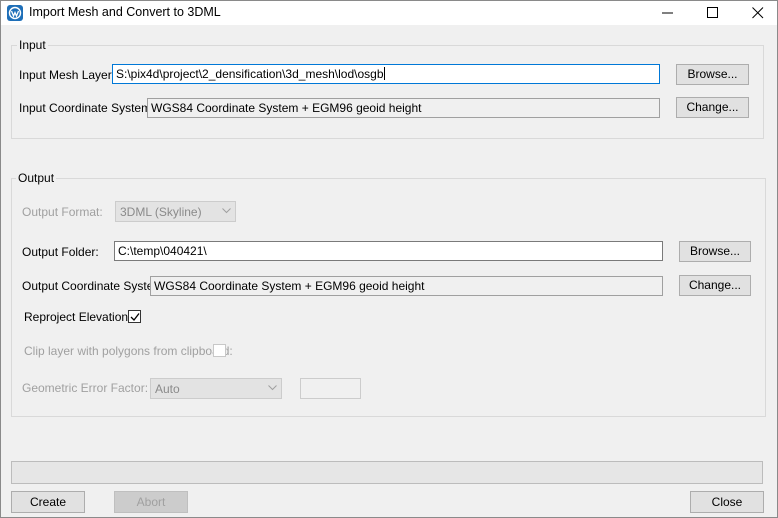 The height and width of the screenshot is (518, 778). I want to click on input-coordinate-system-label: Input Coordinate System:, so click(87, 108).